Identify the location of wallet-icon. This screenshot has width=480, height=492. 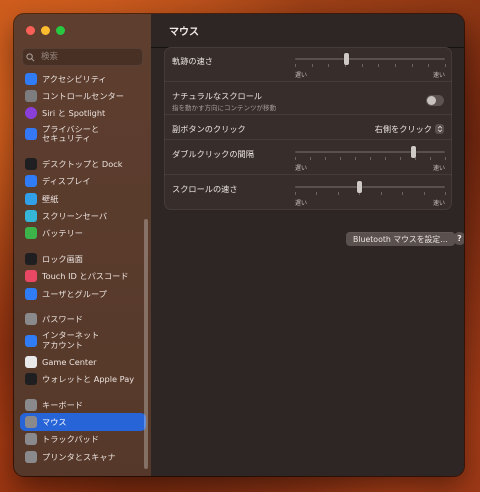
(31, 379).